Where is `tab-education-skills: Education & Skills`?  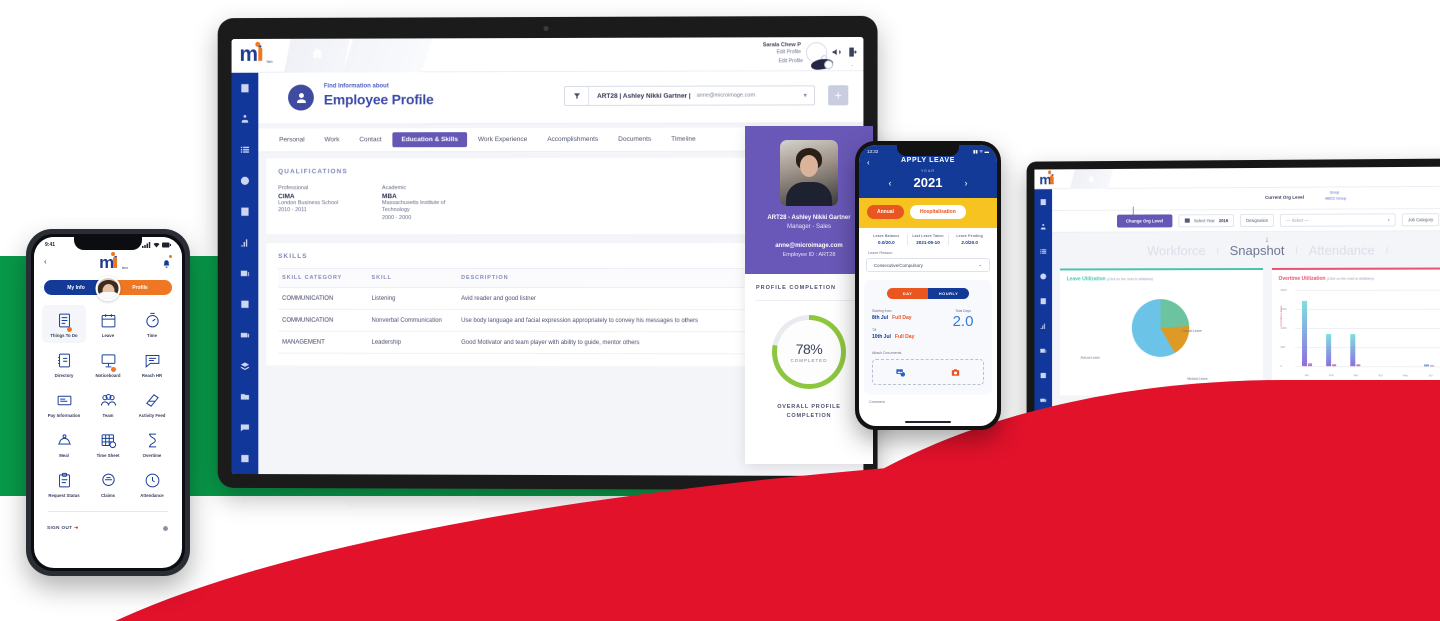
tab-education-skills: Education & Skills is located at coordinates (429, 140).